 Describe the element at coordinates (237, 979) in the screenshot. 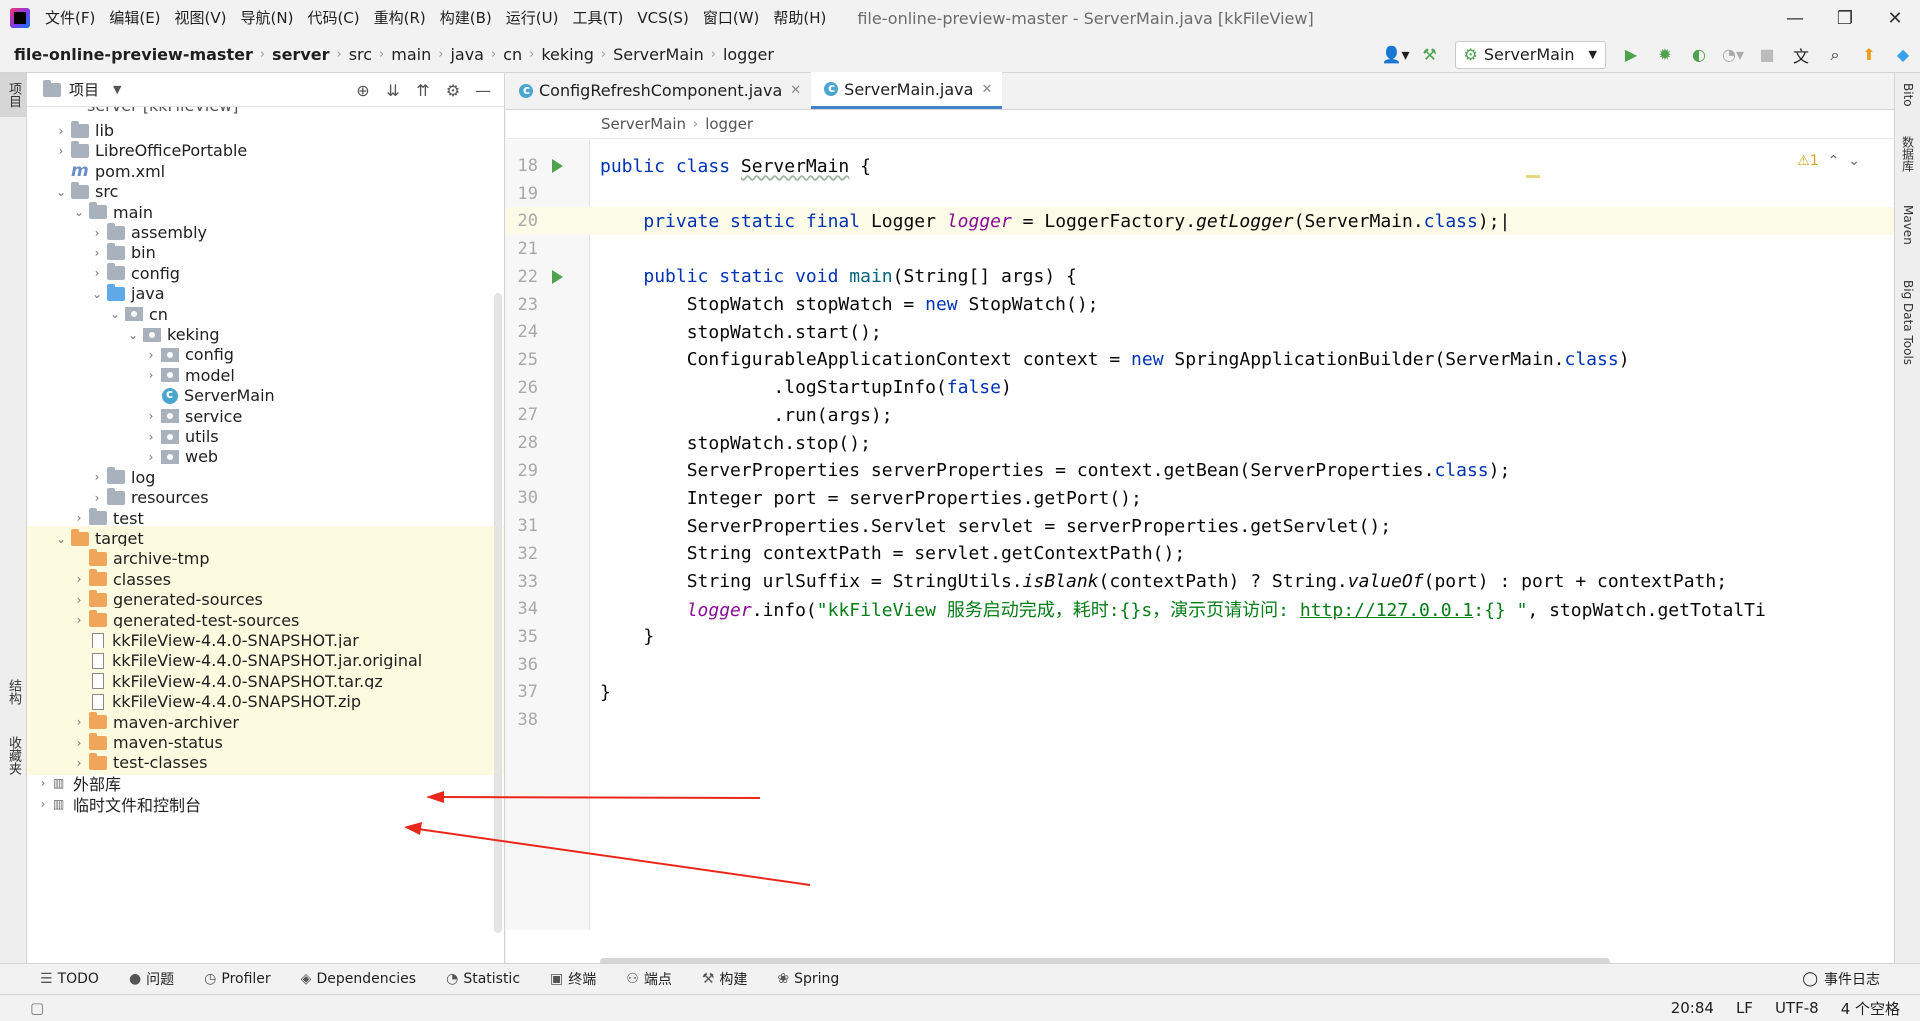

I see `bottom-tool-tab: ◷ Profiler` at that location.